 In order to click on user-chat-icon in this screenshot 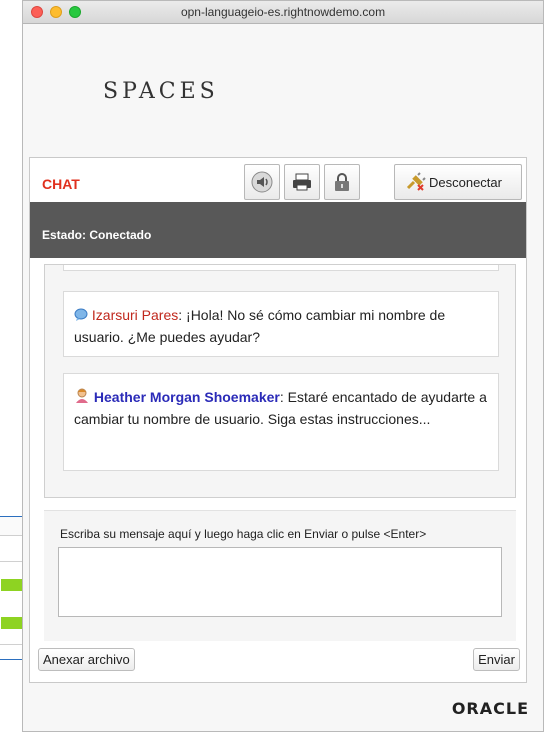, I will do `click(81, 314)`.